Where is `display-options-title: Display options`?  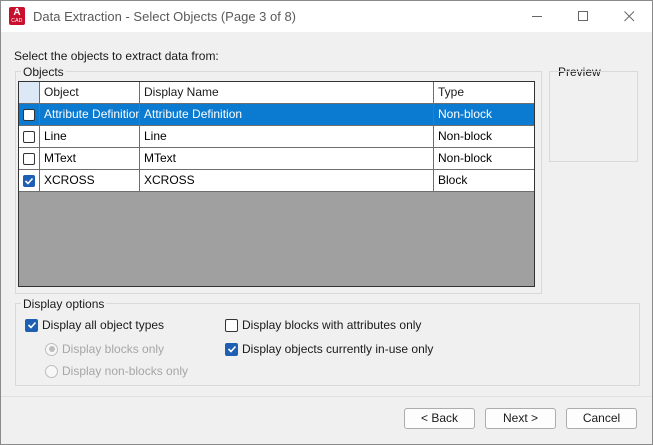
display-options-title: Display options is located at coordinates (64, 304).